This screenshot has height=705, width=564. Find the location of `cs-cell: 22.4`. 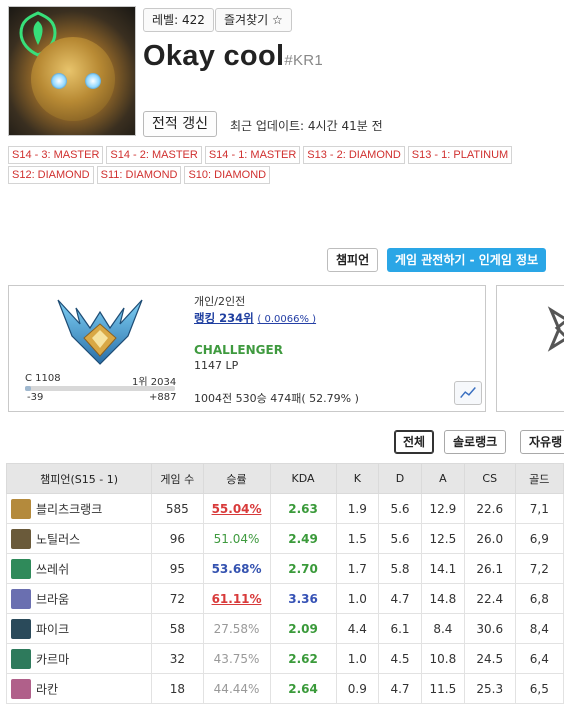

cs-cell: 22.4 is located at coordinates (489, 598).